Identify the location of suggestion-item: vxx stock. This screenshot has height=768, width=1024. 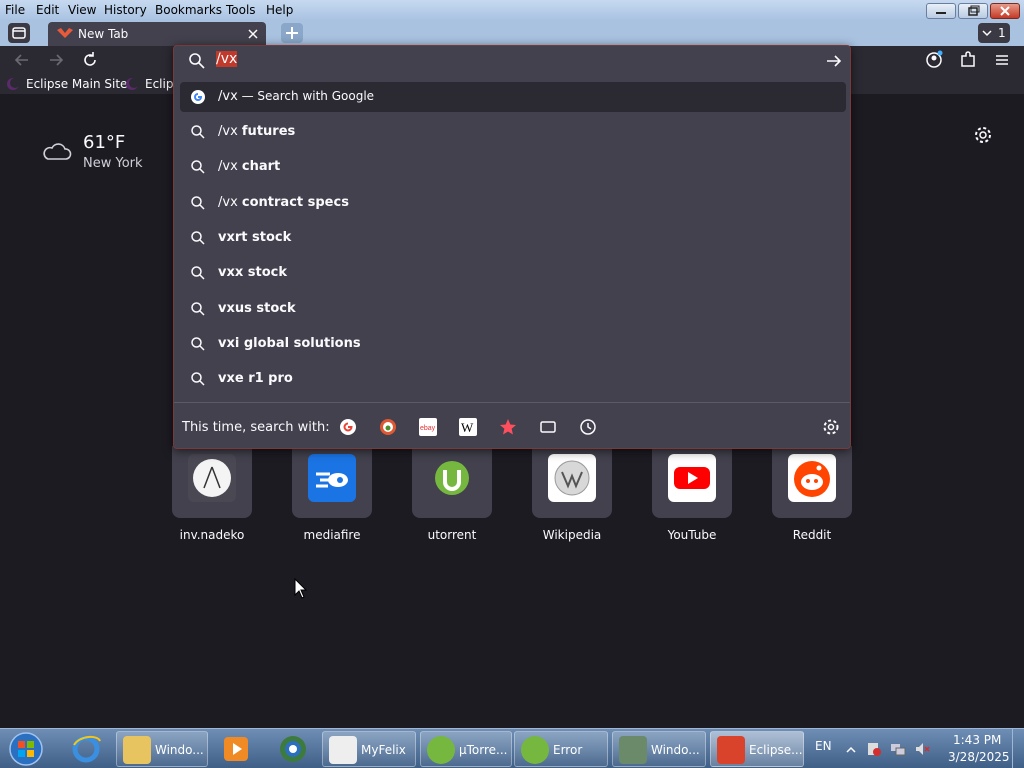
(513, 273).